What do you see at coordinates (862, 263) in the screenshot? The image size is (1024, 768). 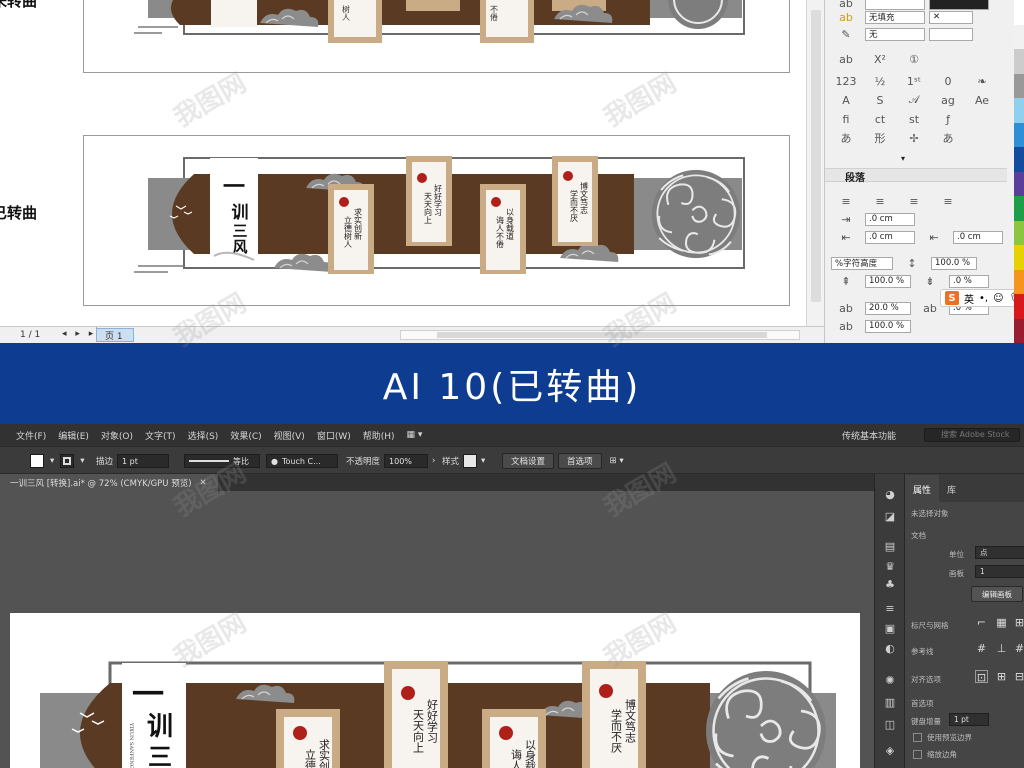 I see `line-spacing-mode-select: %字符高度` at bounding box center [862, 263].